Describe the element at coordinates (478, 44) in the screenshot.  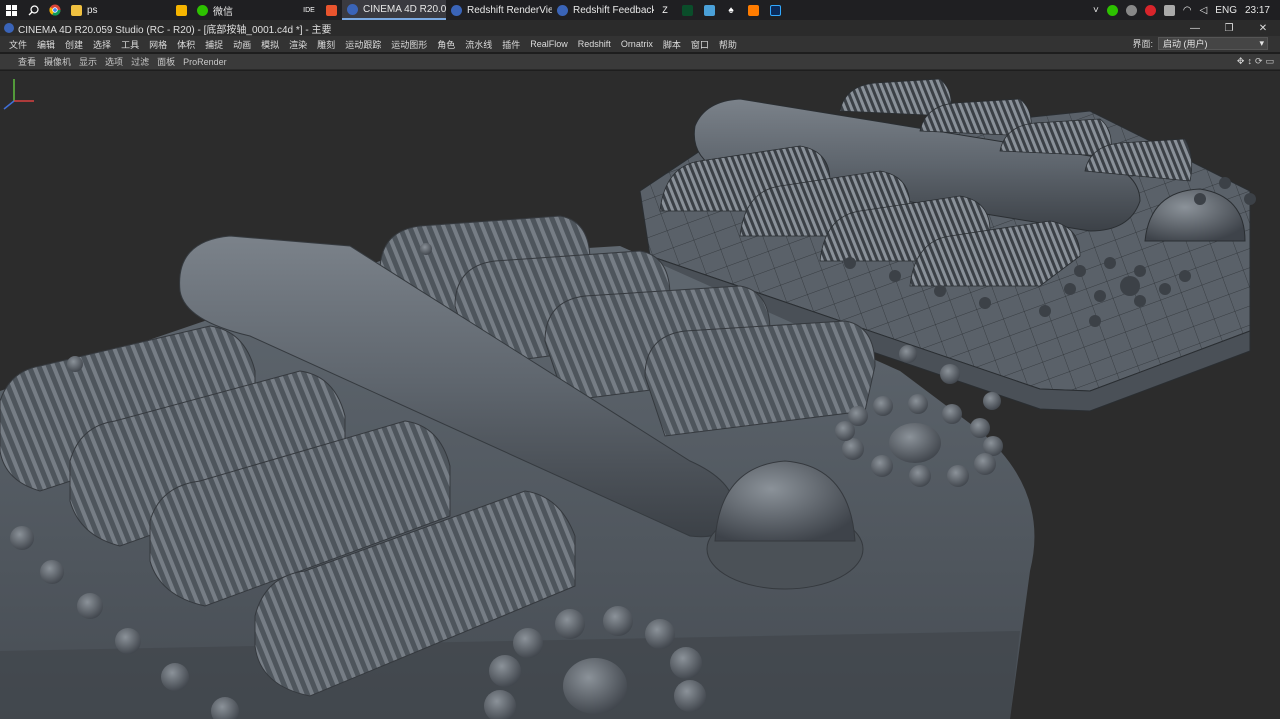
I see `menu-item-15: 流水线` at that location.